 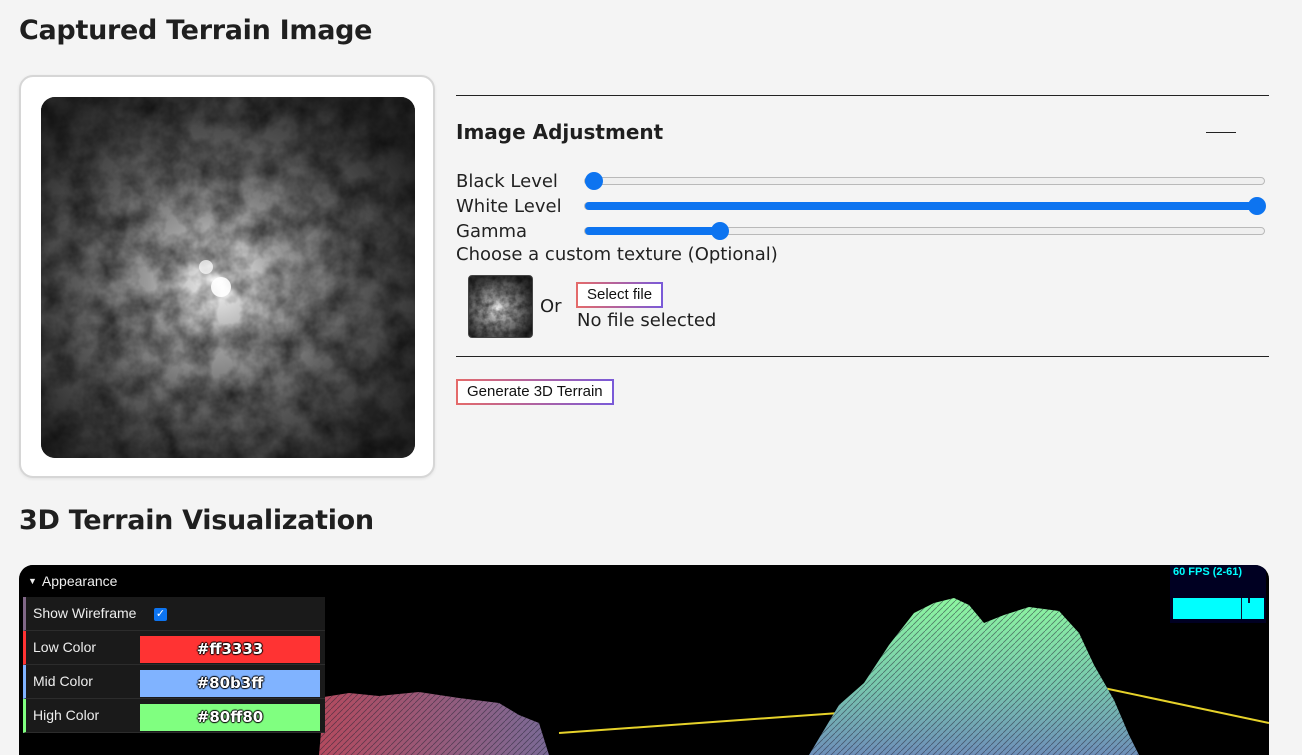 I want to click on generate-3d-terrain-button: Generate 3D Terrain, so click(x=535, y=392).